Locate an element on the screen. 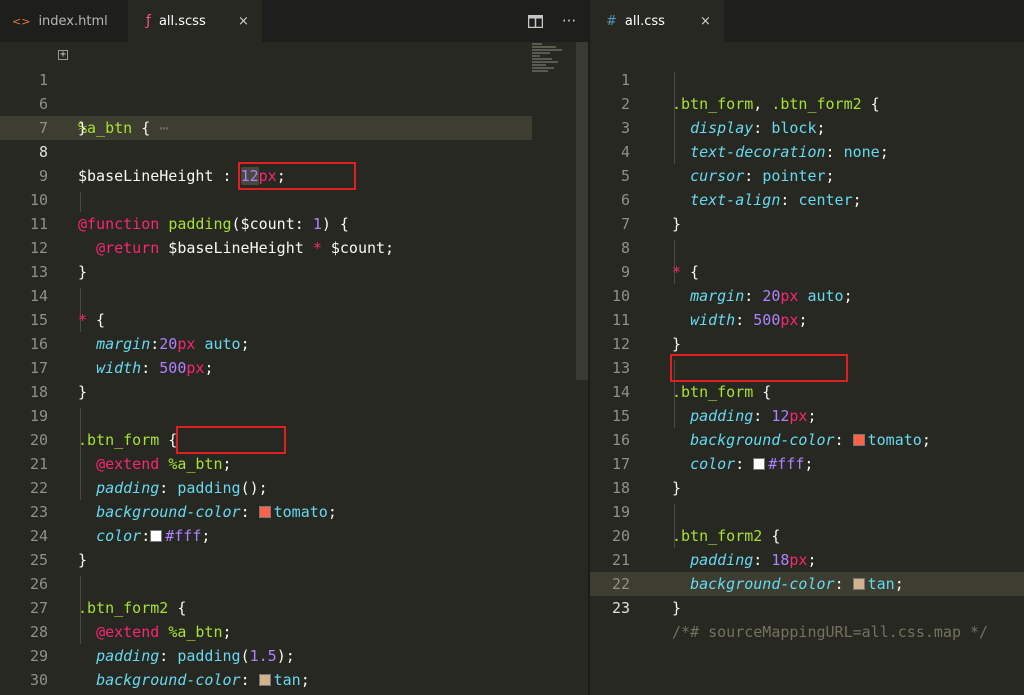 The height and width of the screenshot is (695, 1024). code-line: 20 padding: 18px; is located at coordinates (807, 534).